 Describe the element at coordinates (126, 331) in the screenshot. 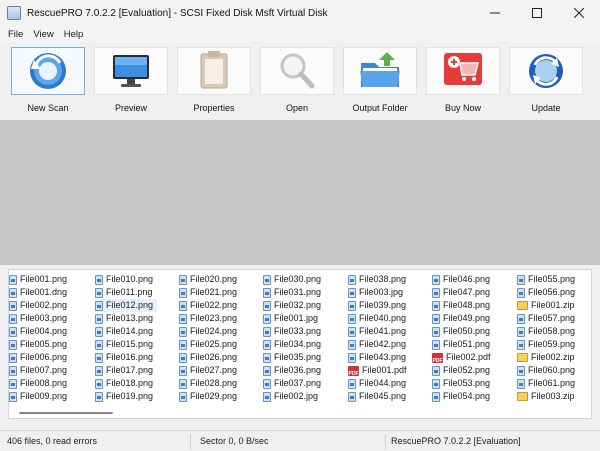

I see `file-item: File014.png` at that location.